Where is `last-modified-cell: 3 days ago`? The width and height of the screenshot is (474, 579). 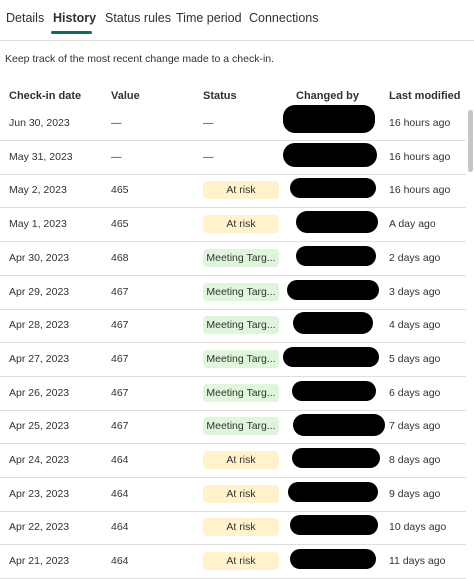
last-modified-cell: 3 days ago is located at coordinates (415, 291).